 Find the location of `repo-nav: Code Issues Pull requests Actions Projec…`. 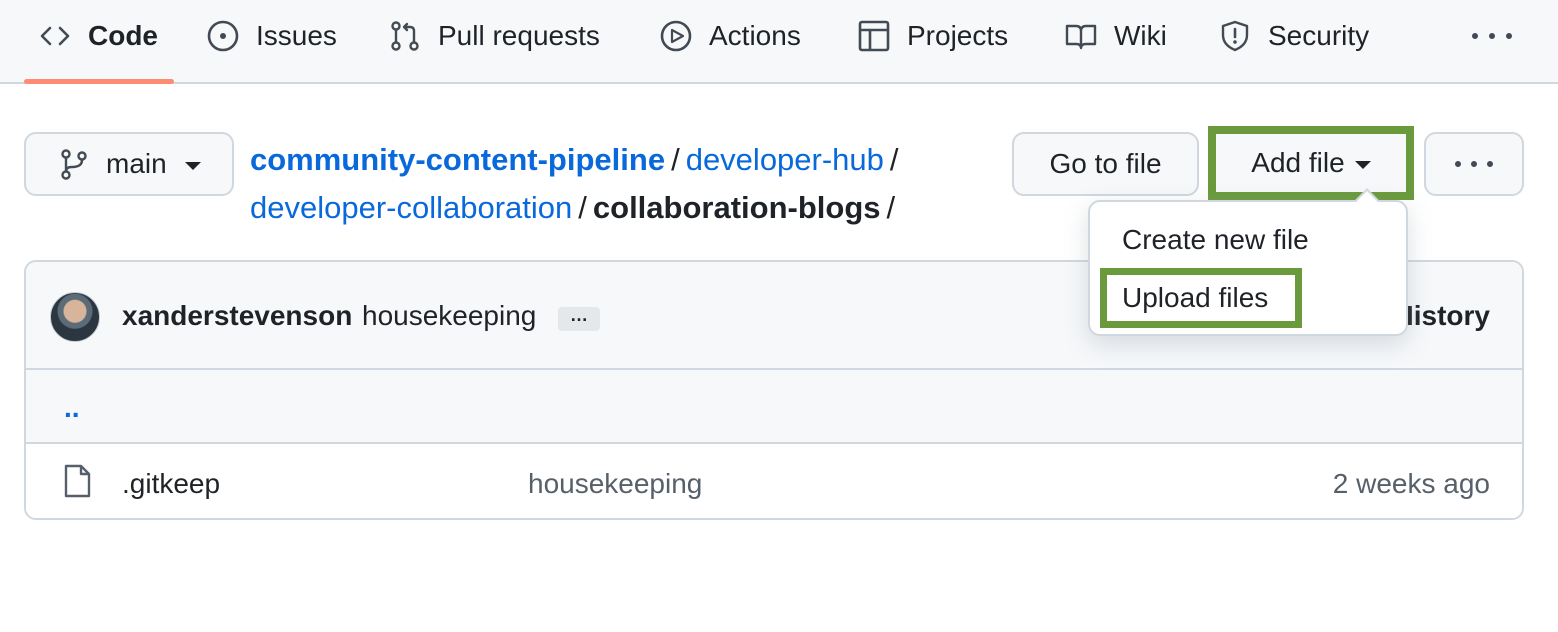

repo-nav: Code Issues Pull requests Actions Projec… is located at coordinates (779, 42).